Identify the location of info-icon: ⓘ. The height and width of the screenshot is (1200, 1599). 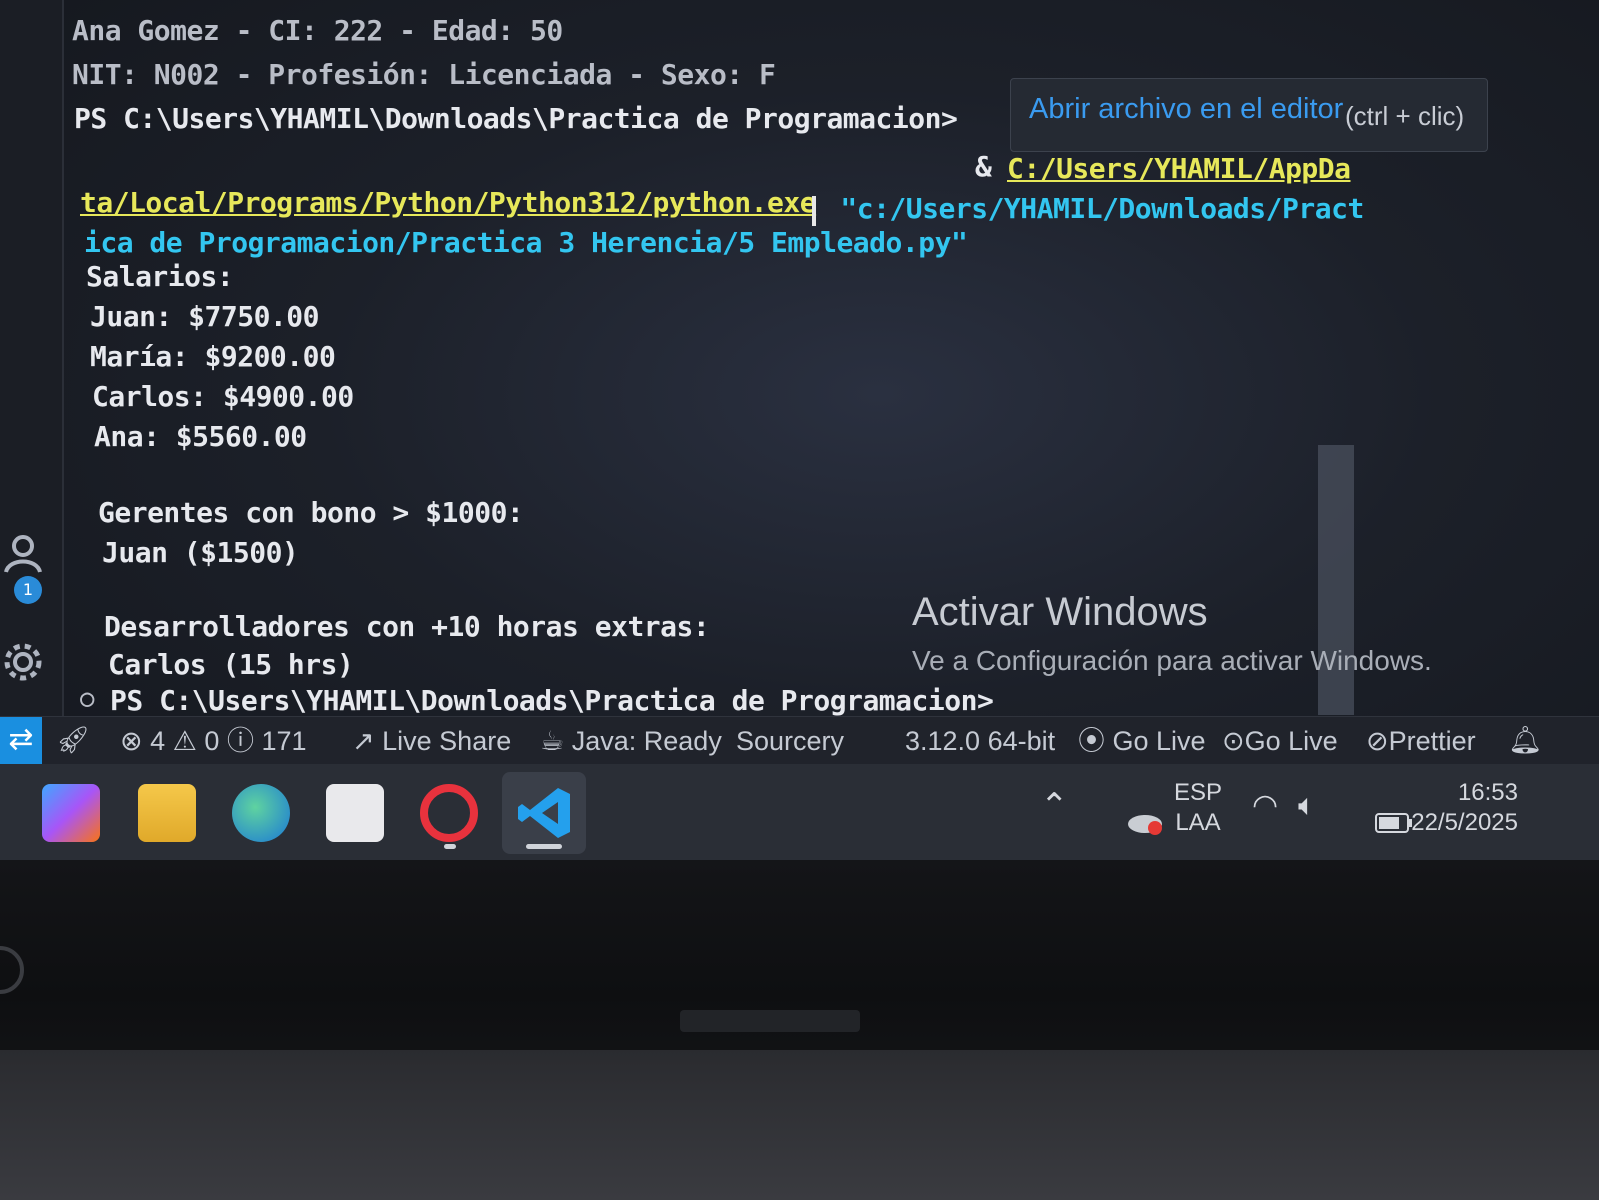
(240, 741).